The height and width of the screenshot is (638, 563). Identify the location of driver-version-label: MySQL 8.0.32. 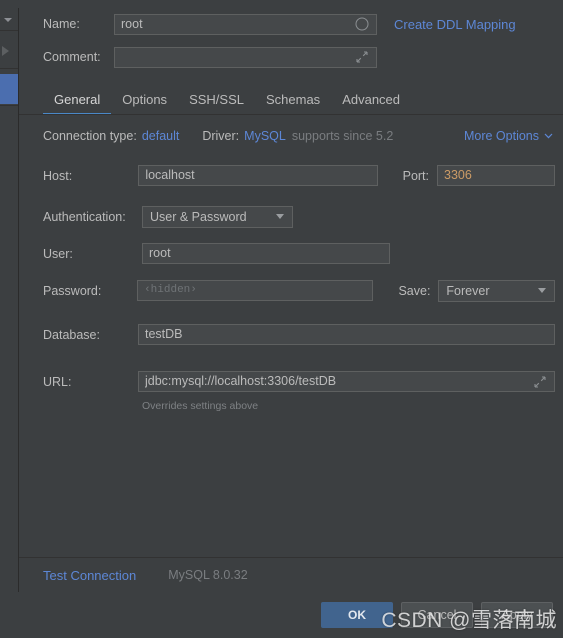
(208, 575).